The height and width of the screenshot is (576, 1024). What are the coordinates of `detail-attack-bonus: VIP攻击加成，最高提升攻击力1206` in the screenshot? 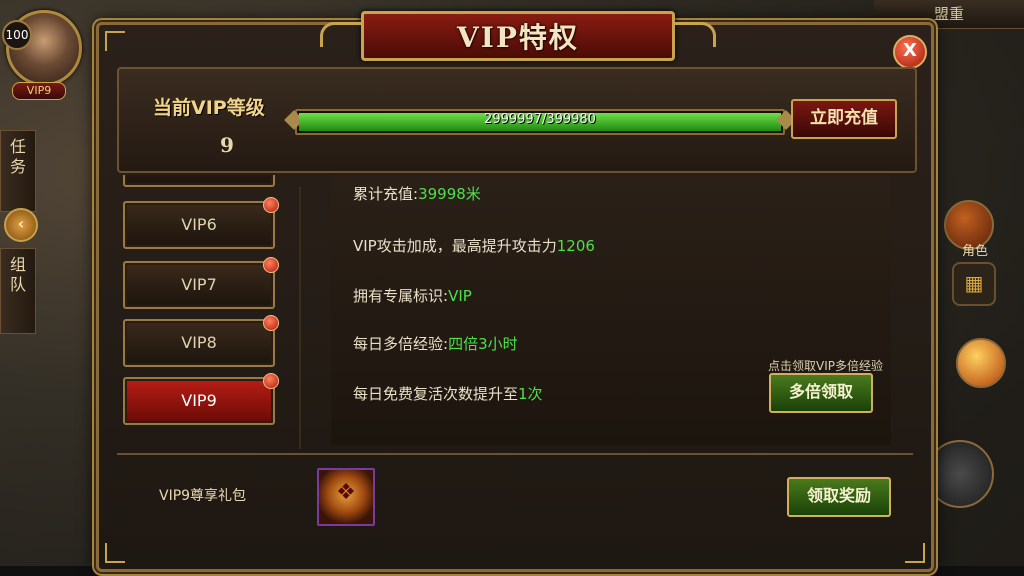 It's located at (474, 245).